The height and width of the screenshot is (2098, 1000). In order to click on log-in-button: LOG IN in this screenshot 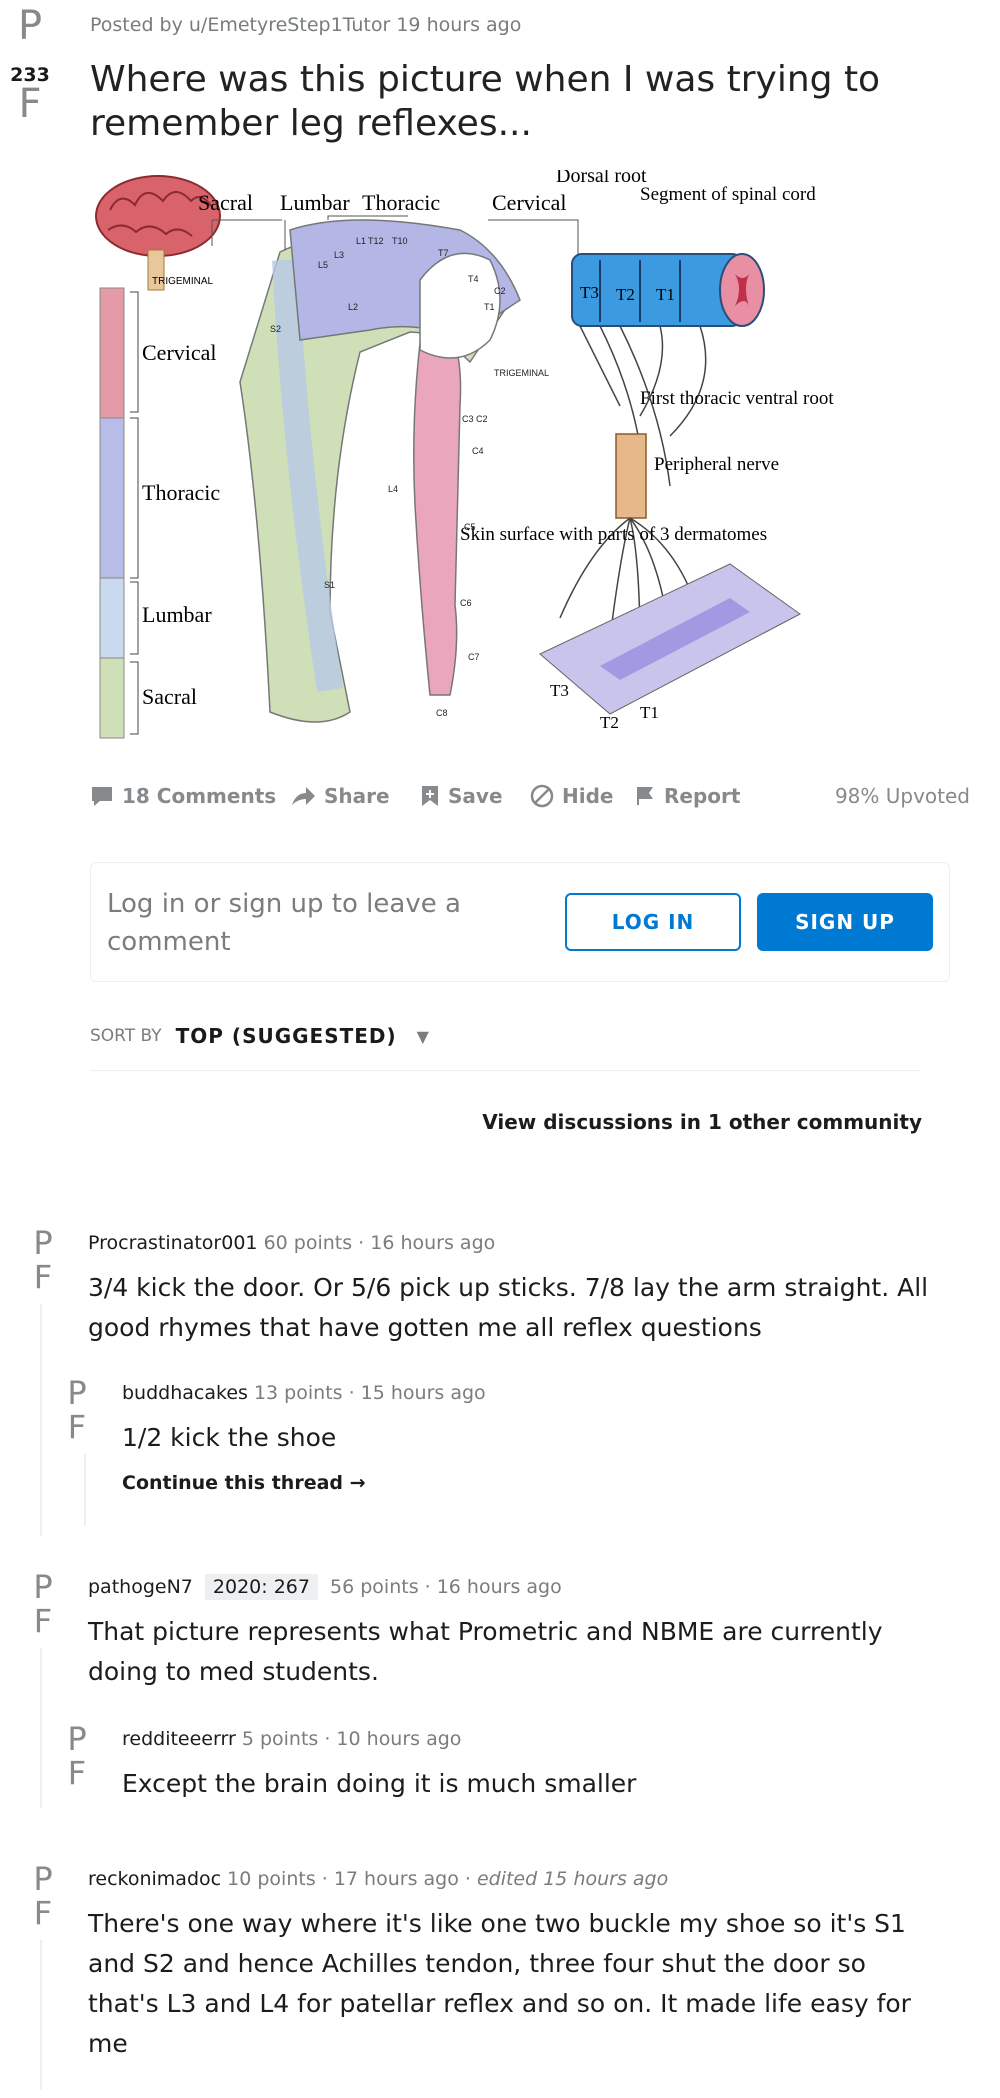, I will do `click(653, 922)`.